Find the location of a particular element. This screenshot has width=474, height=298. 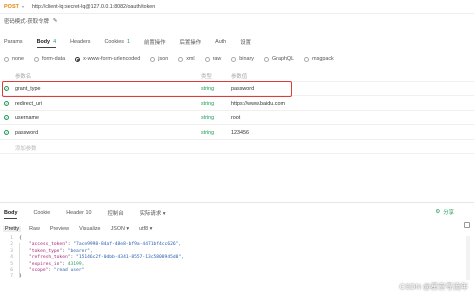

table-row: ✓ password string 123456 is located at coordinates (237, 133).